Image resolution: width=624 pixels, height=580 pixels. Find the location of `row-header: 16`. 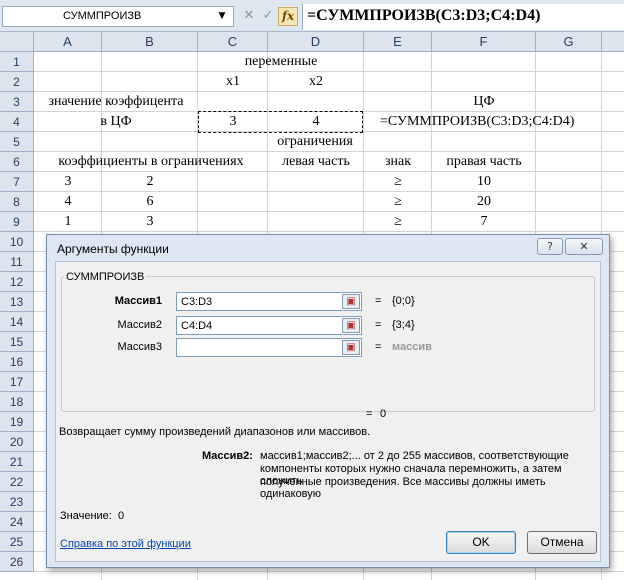

row-header: 16 is located at coordinates (17, 362).